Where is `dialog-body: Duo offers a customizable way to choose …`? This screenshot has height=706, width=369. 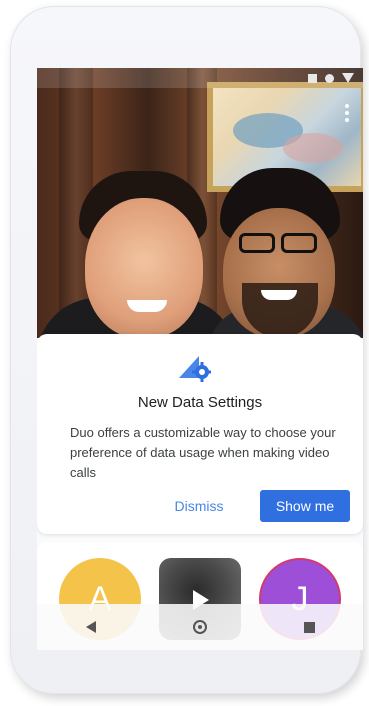 dialog-body: Duo offers a customizable way to choose … is located at coordinates (203, 452).